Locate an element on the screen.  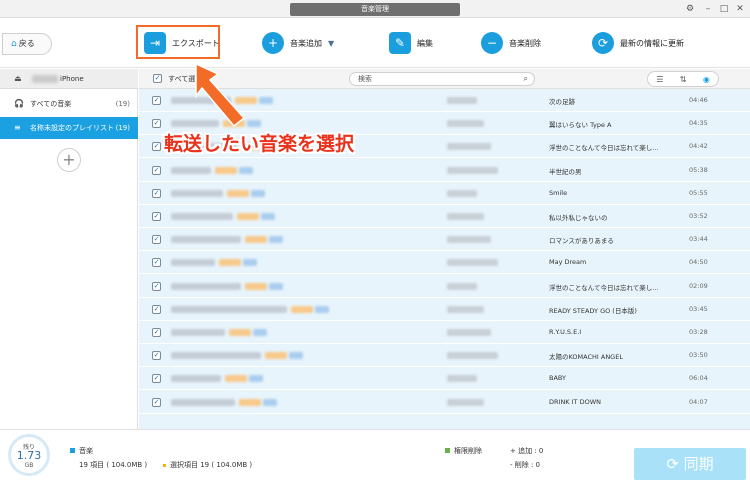
table-row: ✓ READY STEADY GO (日本版) 03:45 is located at coordinates (444, 309).